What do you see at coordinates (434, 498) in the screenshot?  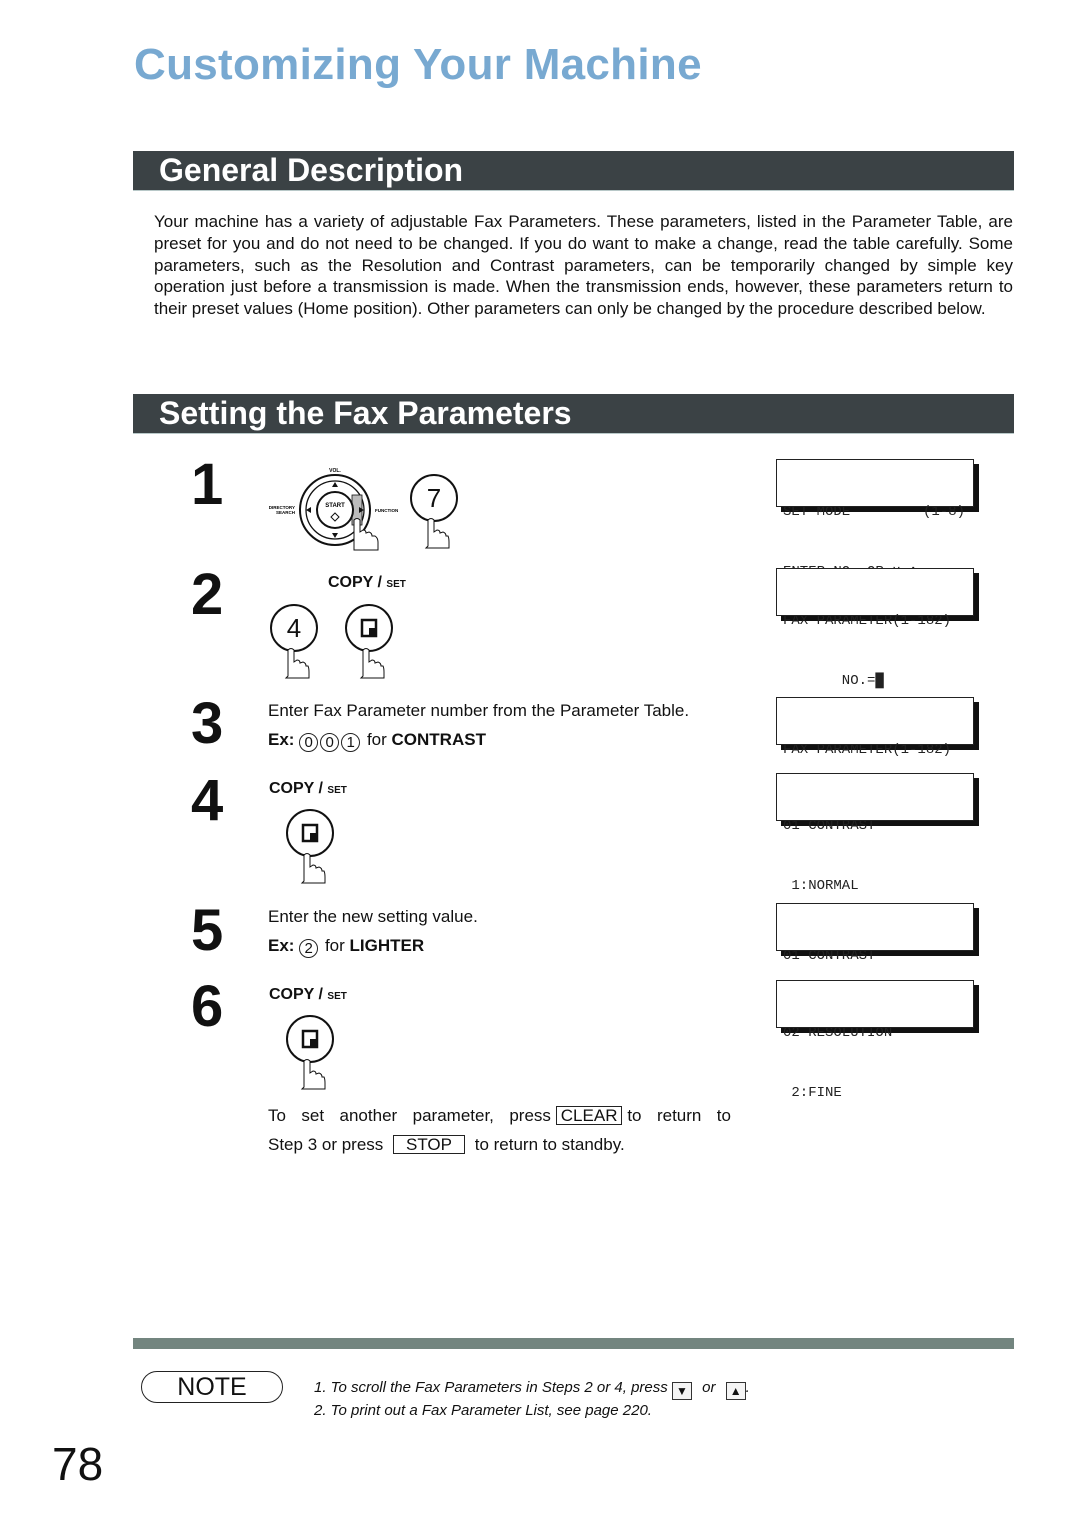 I see `keypad-key-7: 7` at bounding box center [434, 498].